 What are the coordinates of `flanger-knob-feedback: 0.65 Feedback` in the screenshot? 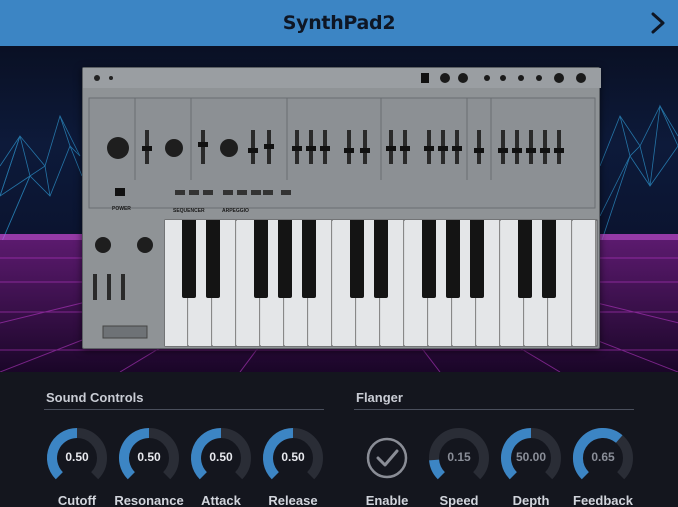 It's located at (603, 466).